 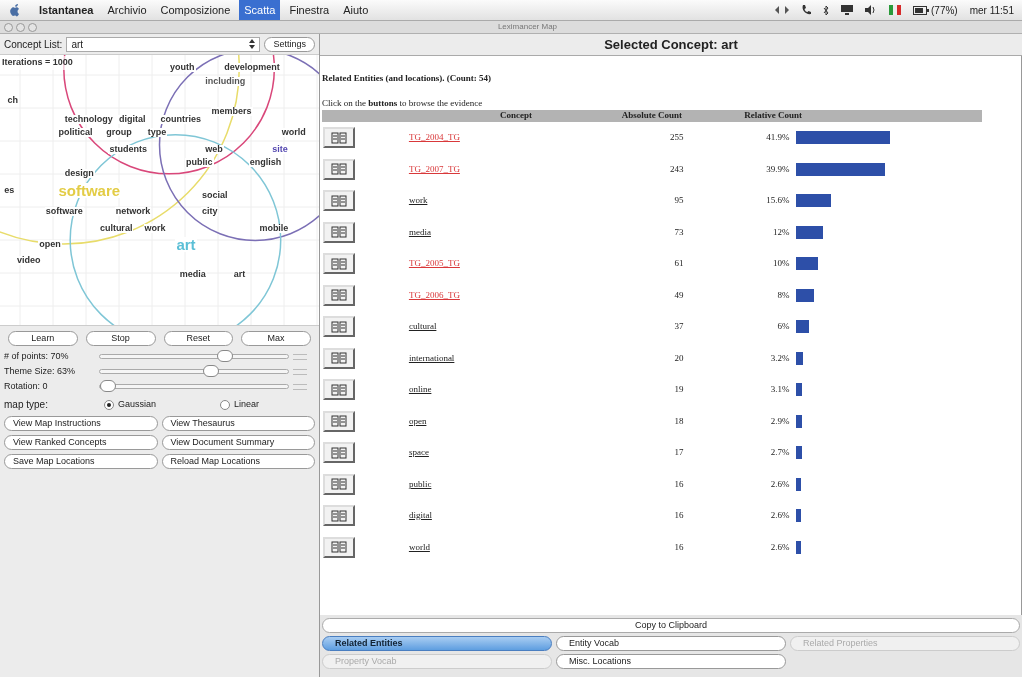 What do you see at coordinates (116, 228) in the screenshot?
I see `concept-label: cultural` at bounding box center [116, 228].